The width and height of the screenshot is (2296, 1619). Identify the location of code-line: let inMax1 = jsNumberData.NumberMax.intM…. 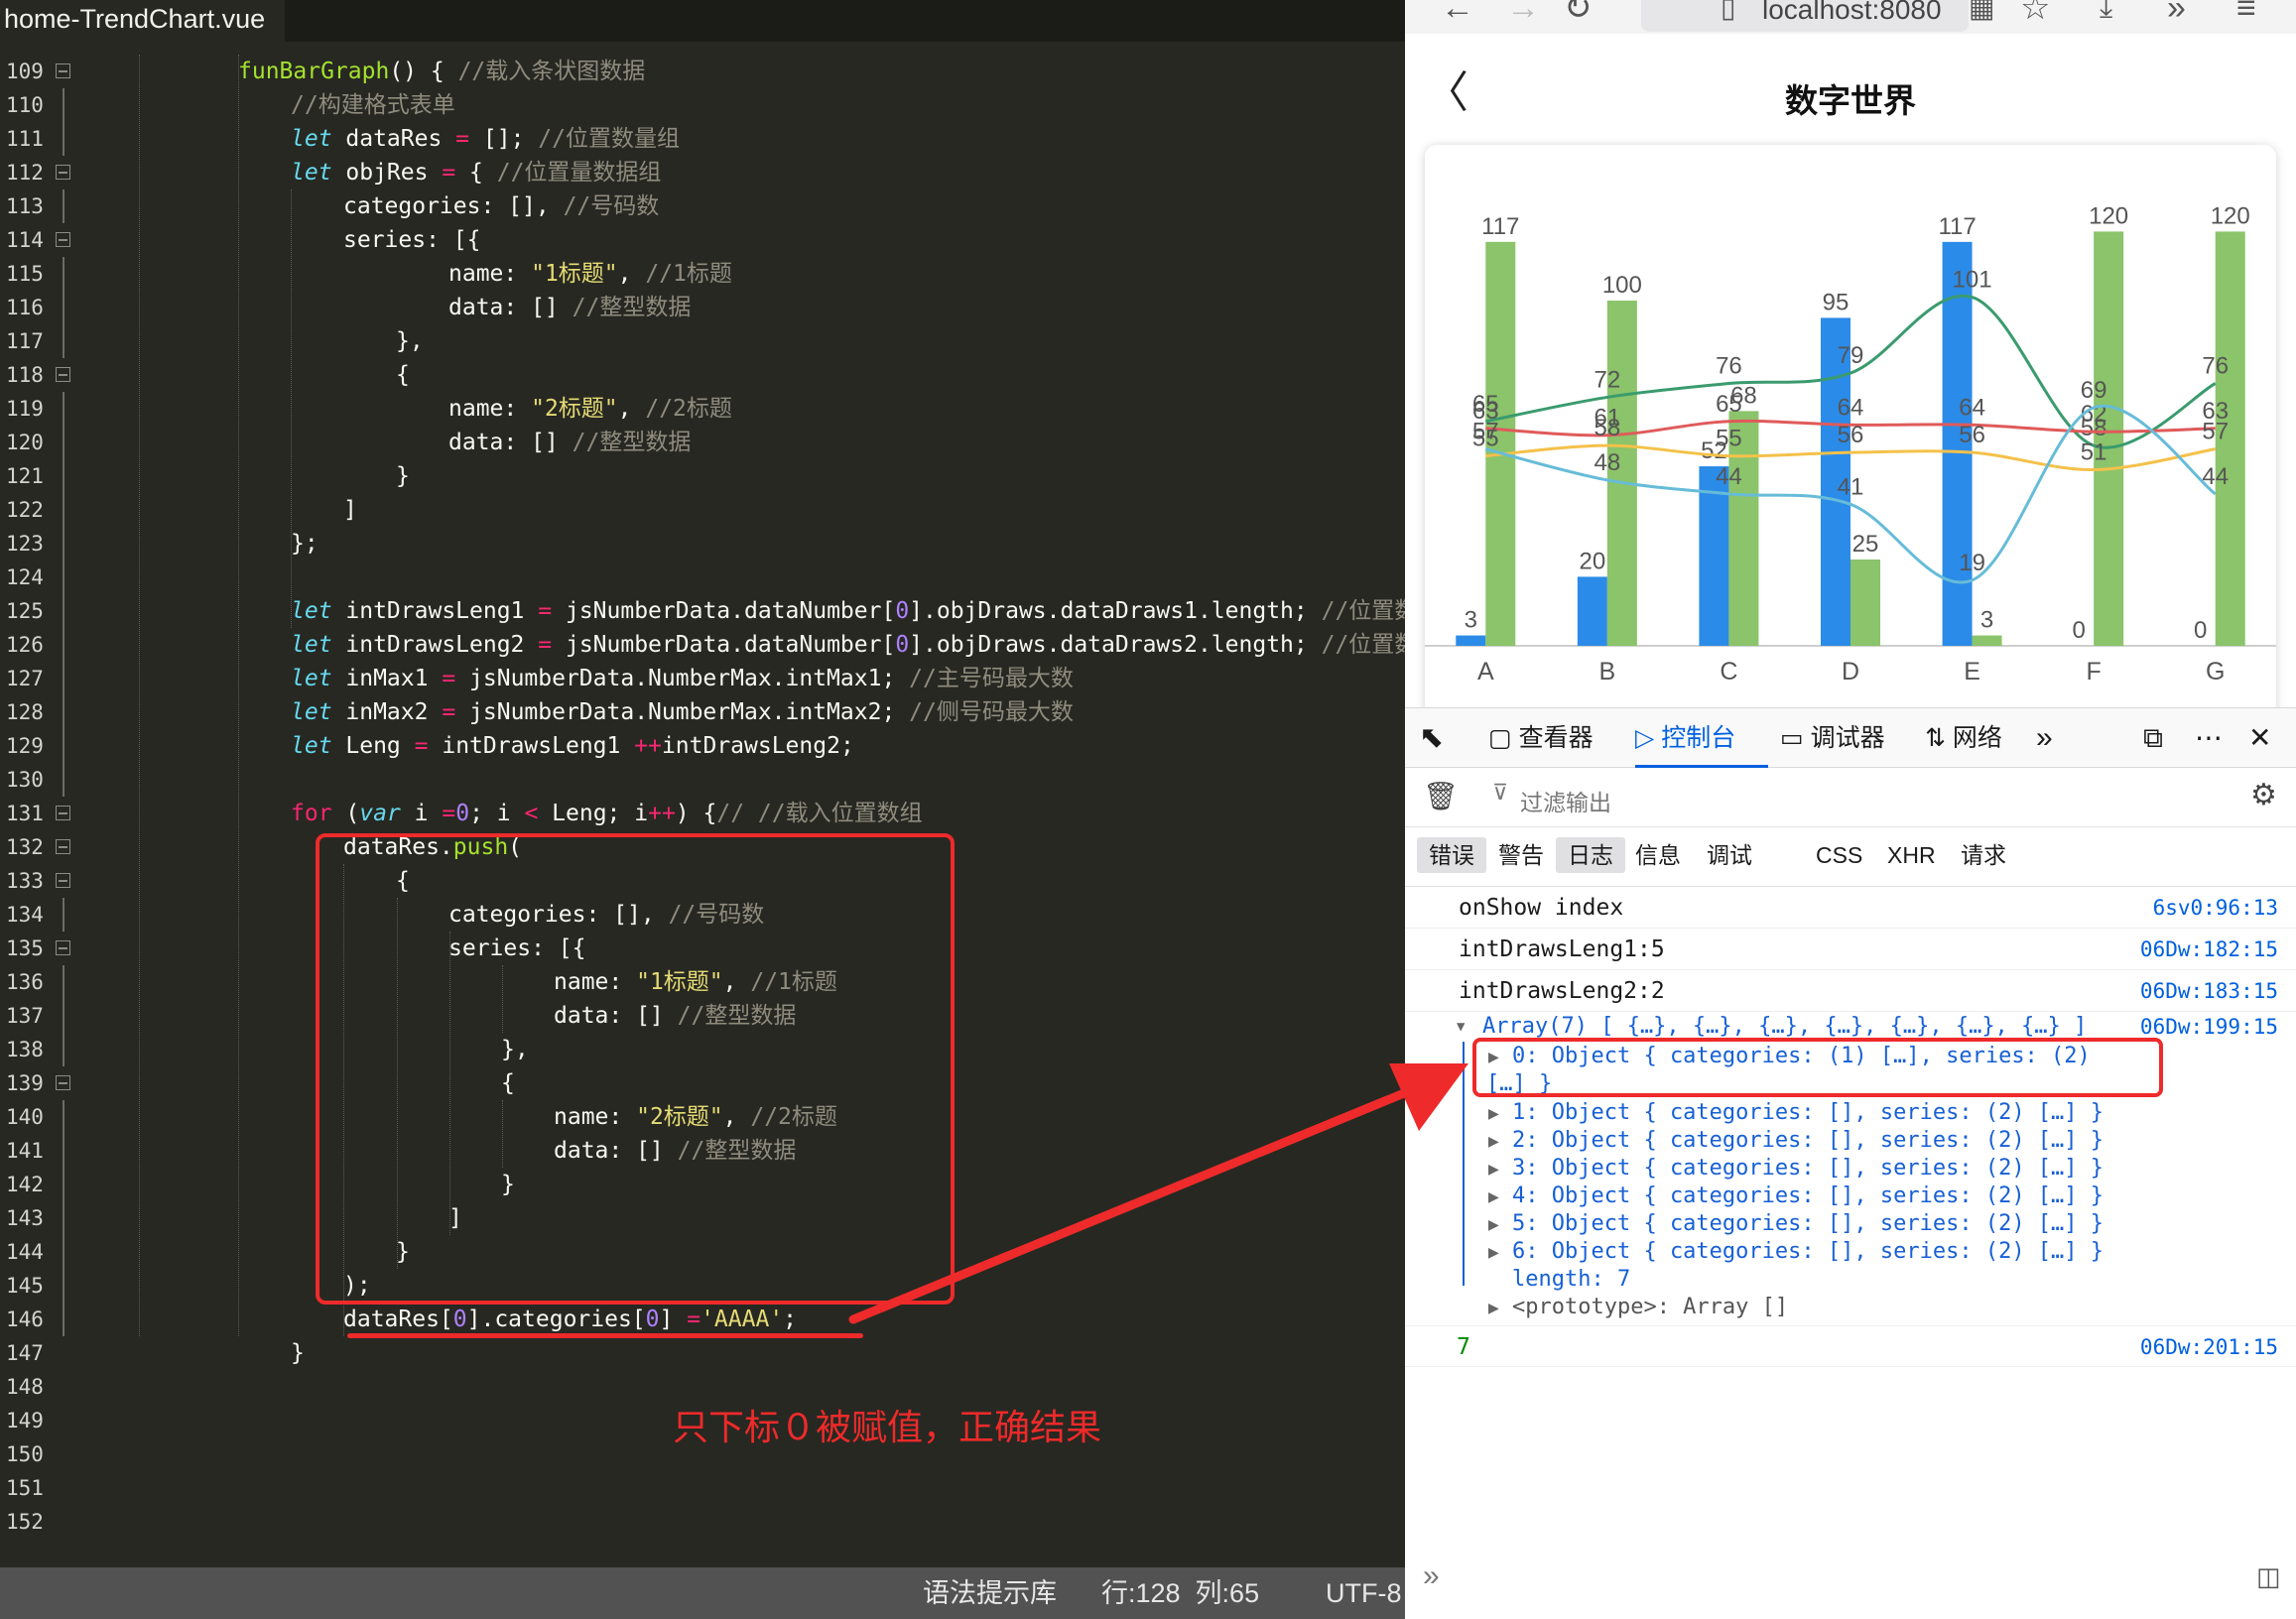
(682, 678).